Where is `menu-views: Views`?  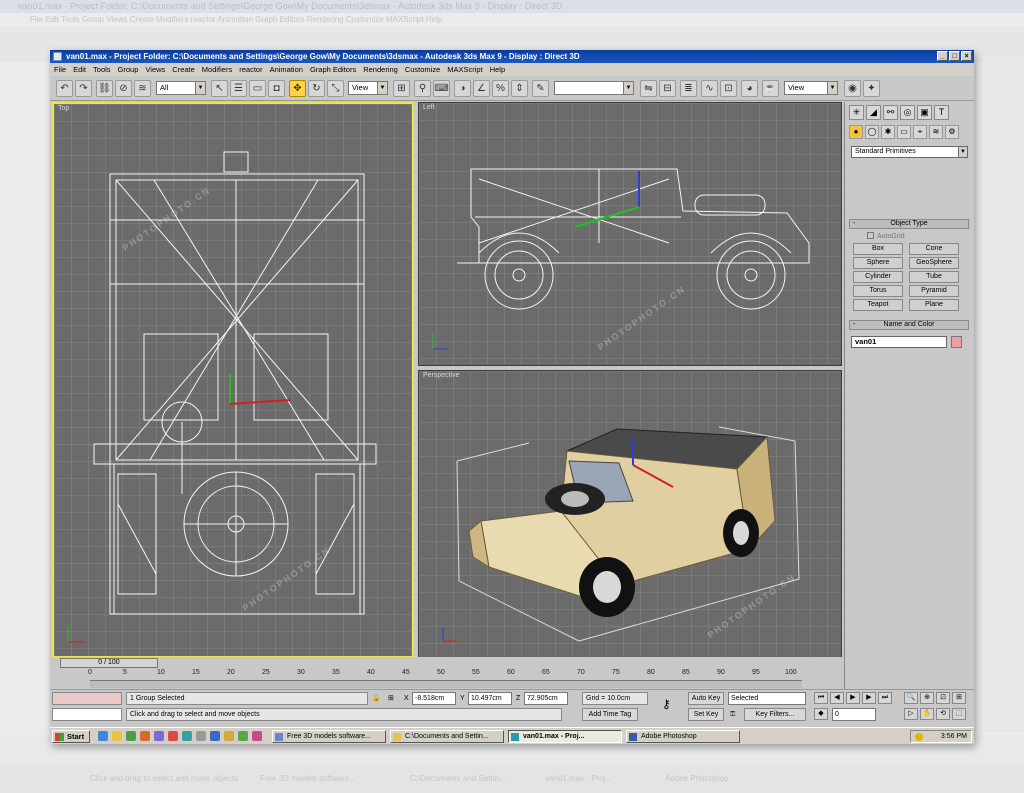
menu-views: Views is located at coordinates (155, 69).